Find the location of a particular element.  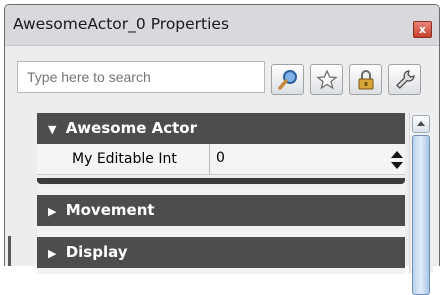

settings-button is located at coordinates (404, 79).